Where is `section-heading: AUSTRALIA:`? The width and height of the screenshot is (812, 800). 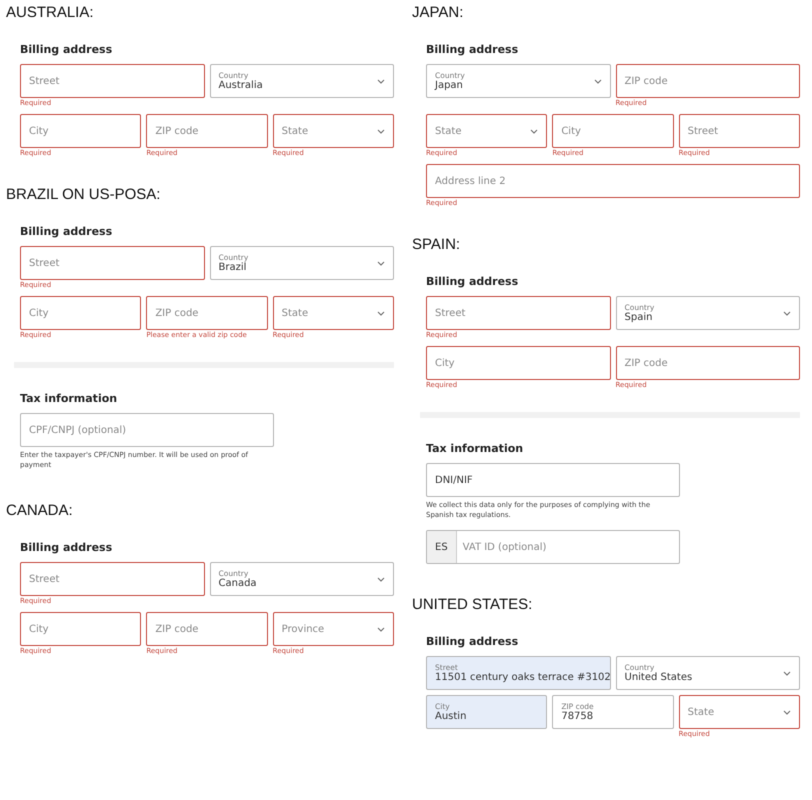
section-heading: AUSTRALIA: is located at coordinates (50, 12).